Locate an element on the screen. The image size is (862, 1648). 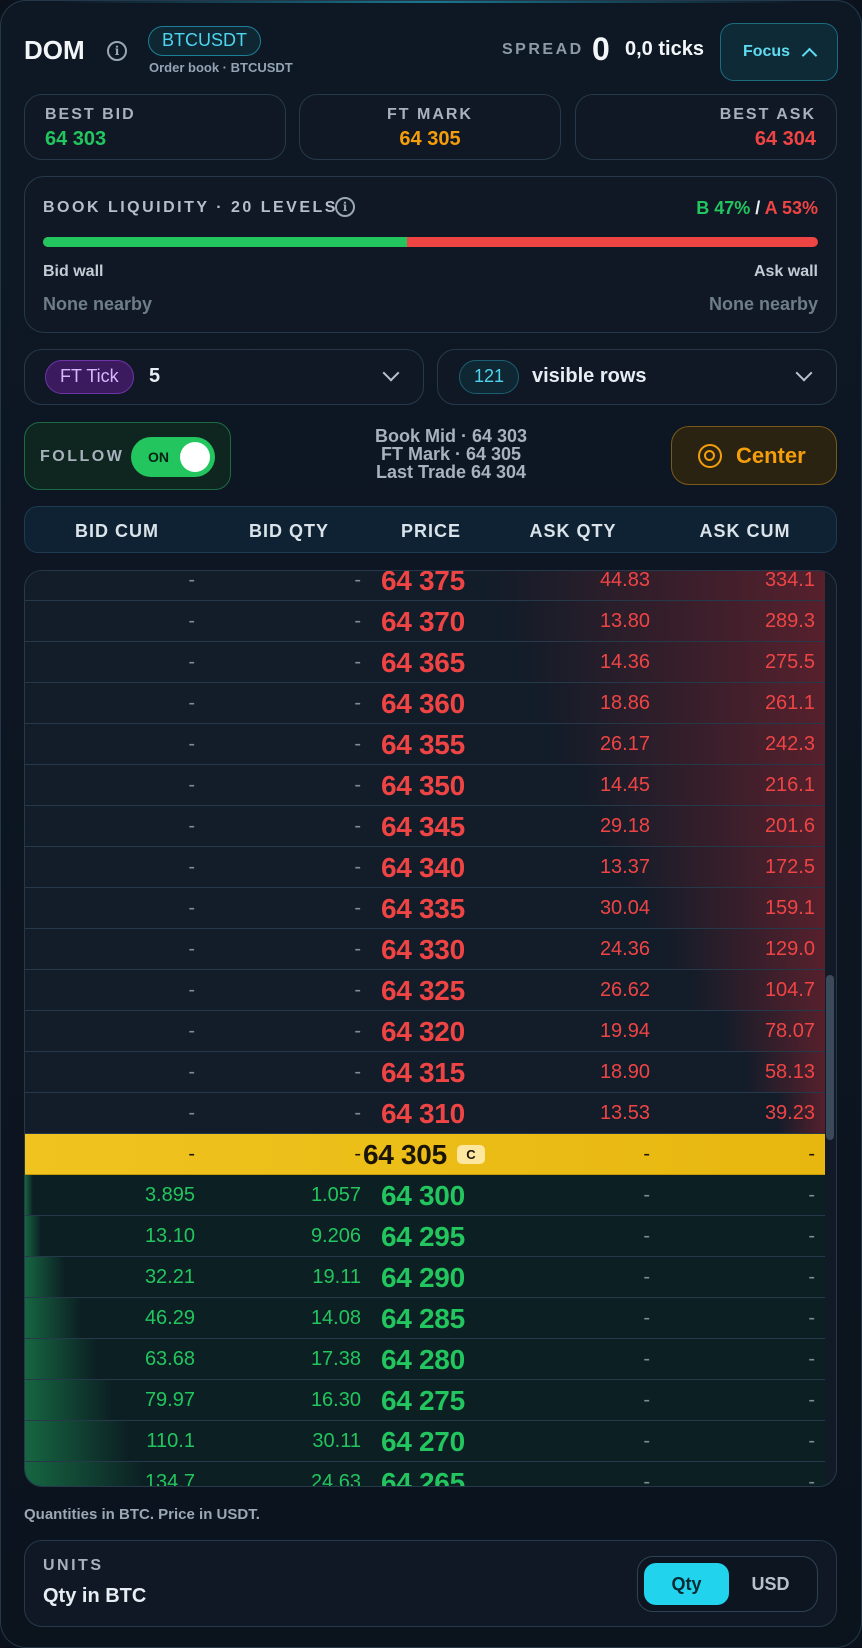
ask-qty-cell: 14.45 is located at coordinates (625, 785).